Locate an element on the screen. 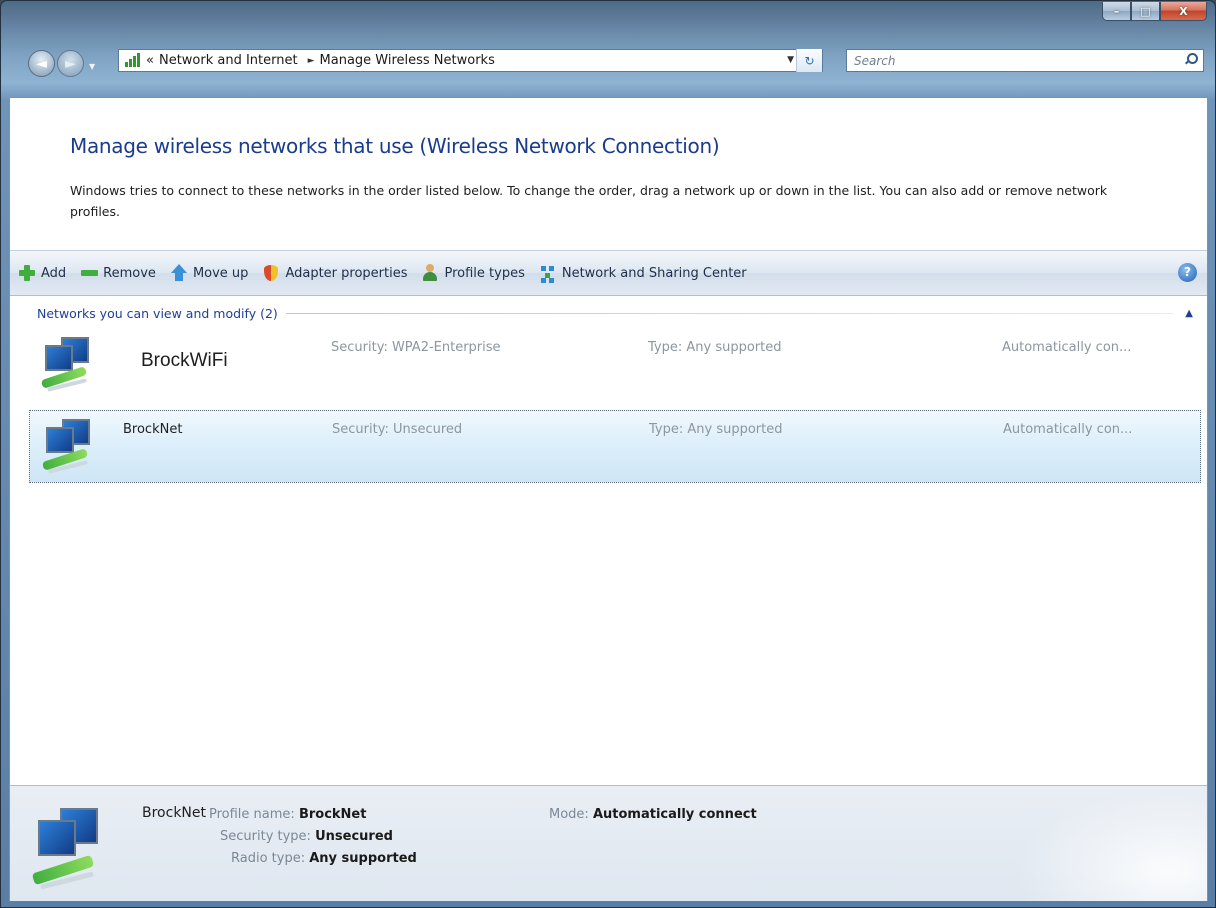 The height and width of the screenshot is (908, 1216). profile-types-button: Profile types is located at coordinates (473, 273).